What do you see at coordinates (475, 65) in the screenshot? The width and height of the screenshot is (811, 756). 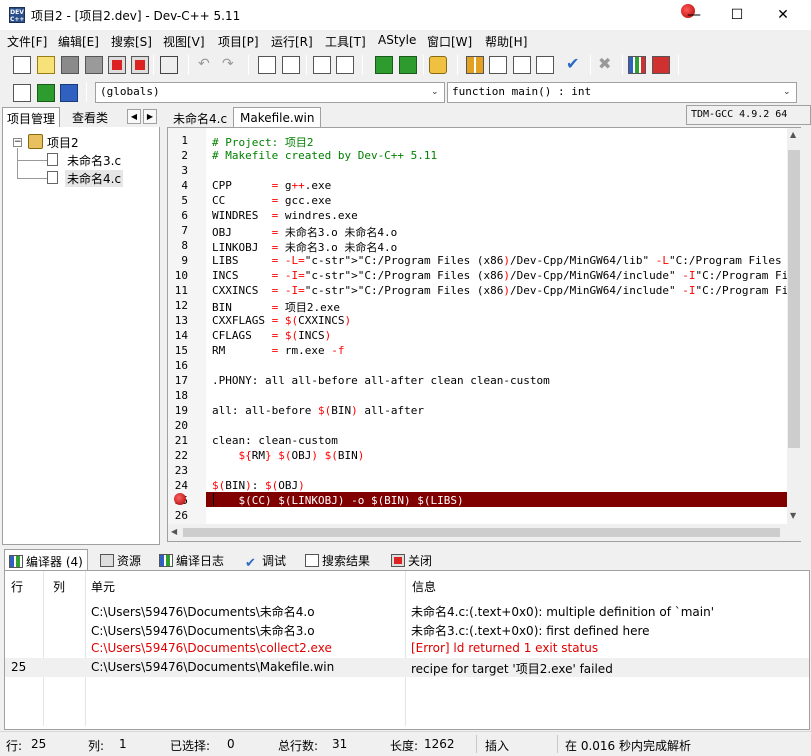 I see `compile-icon` at bounding box center [475, 65].